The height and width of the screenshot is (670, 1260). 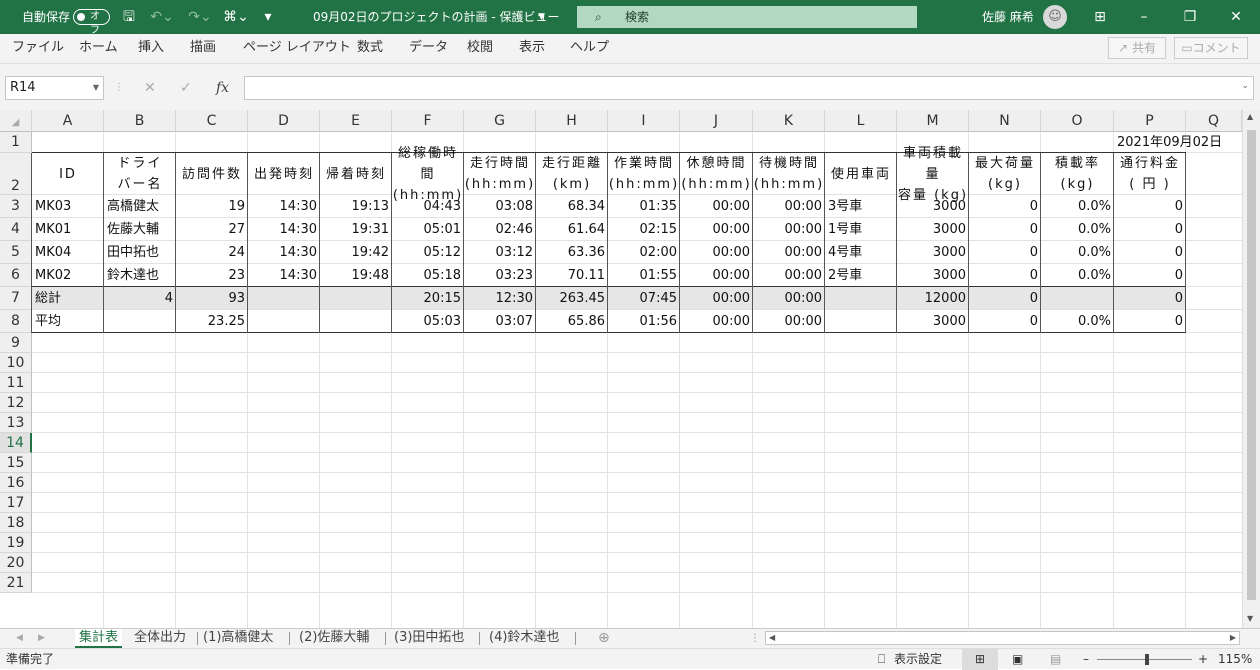 What do you see at coordinates (1250, 116) in the screenshot?
I see `scroll-up-icon: ▲` at bounding box center [1250, 116].